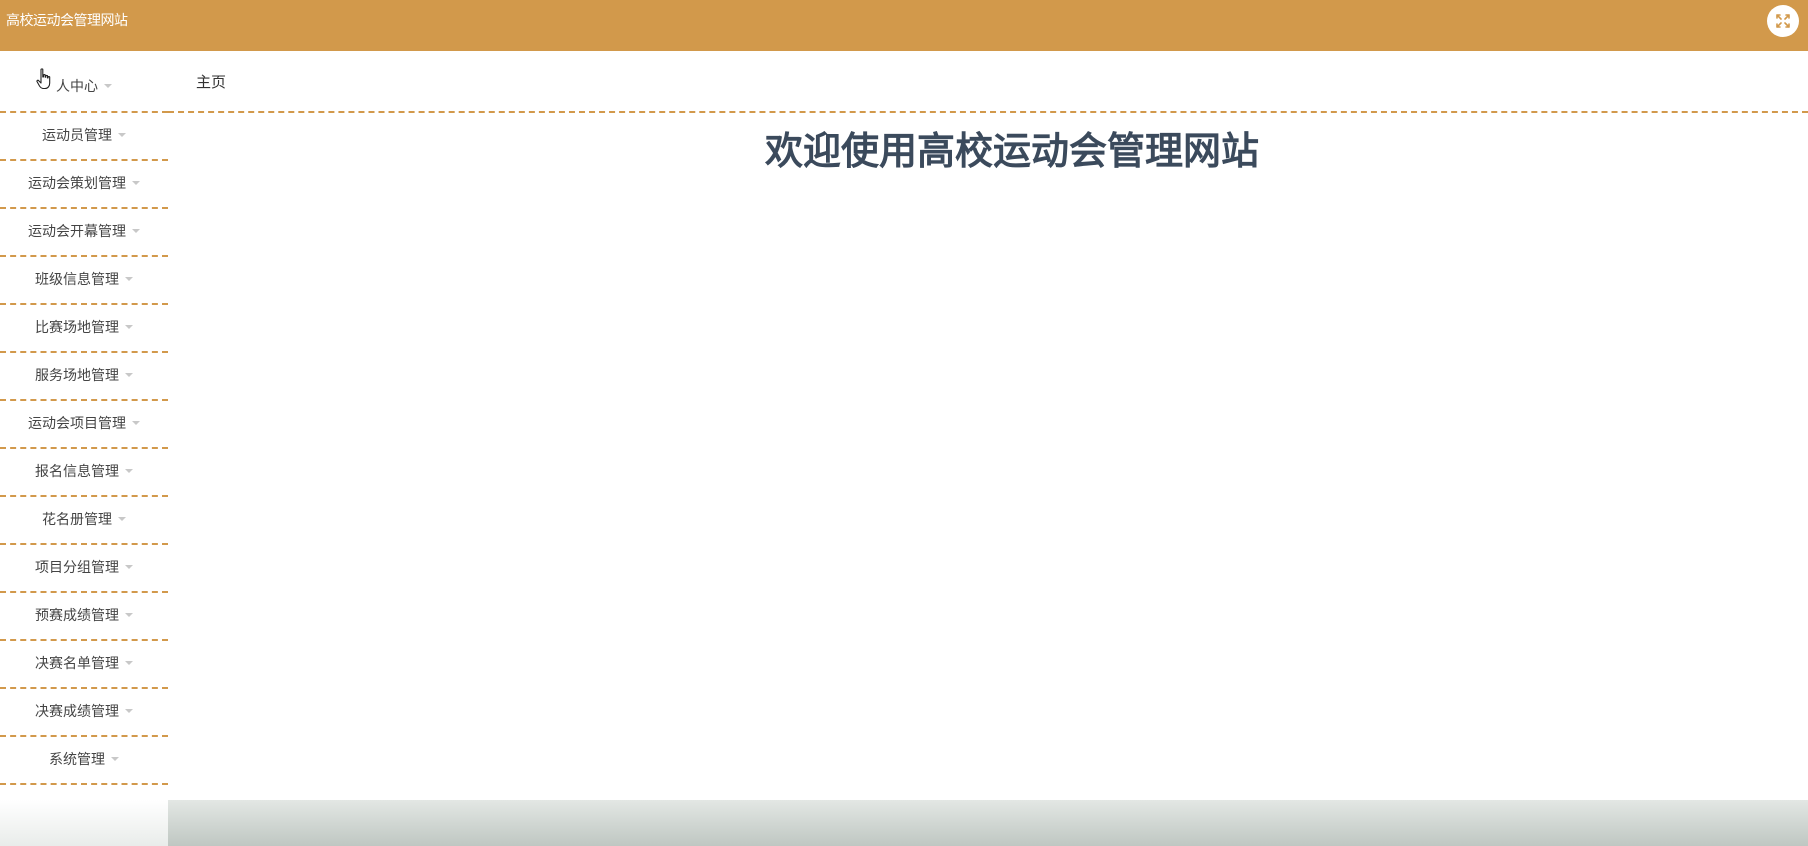 The image size is (1808, 846). I want to click on sidebar-item-label: 人中心, so click(77, 87).